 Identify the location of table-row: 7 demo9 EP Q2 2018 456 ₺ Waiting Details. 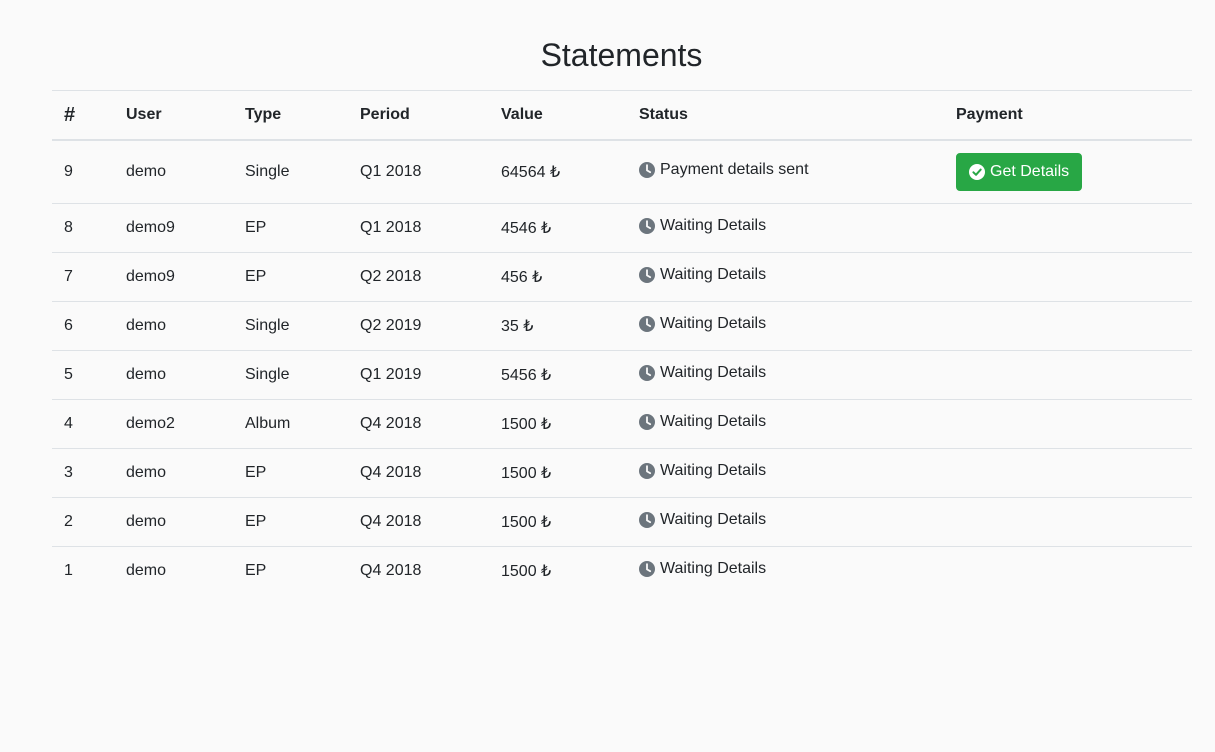
(622, 277).